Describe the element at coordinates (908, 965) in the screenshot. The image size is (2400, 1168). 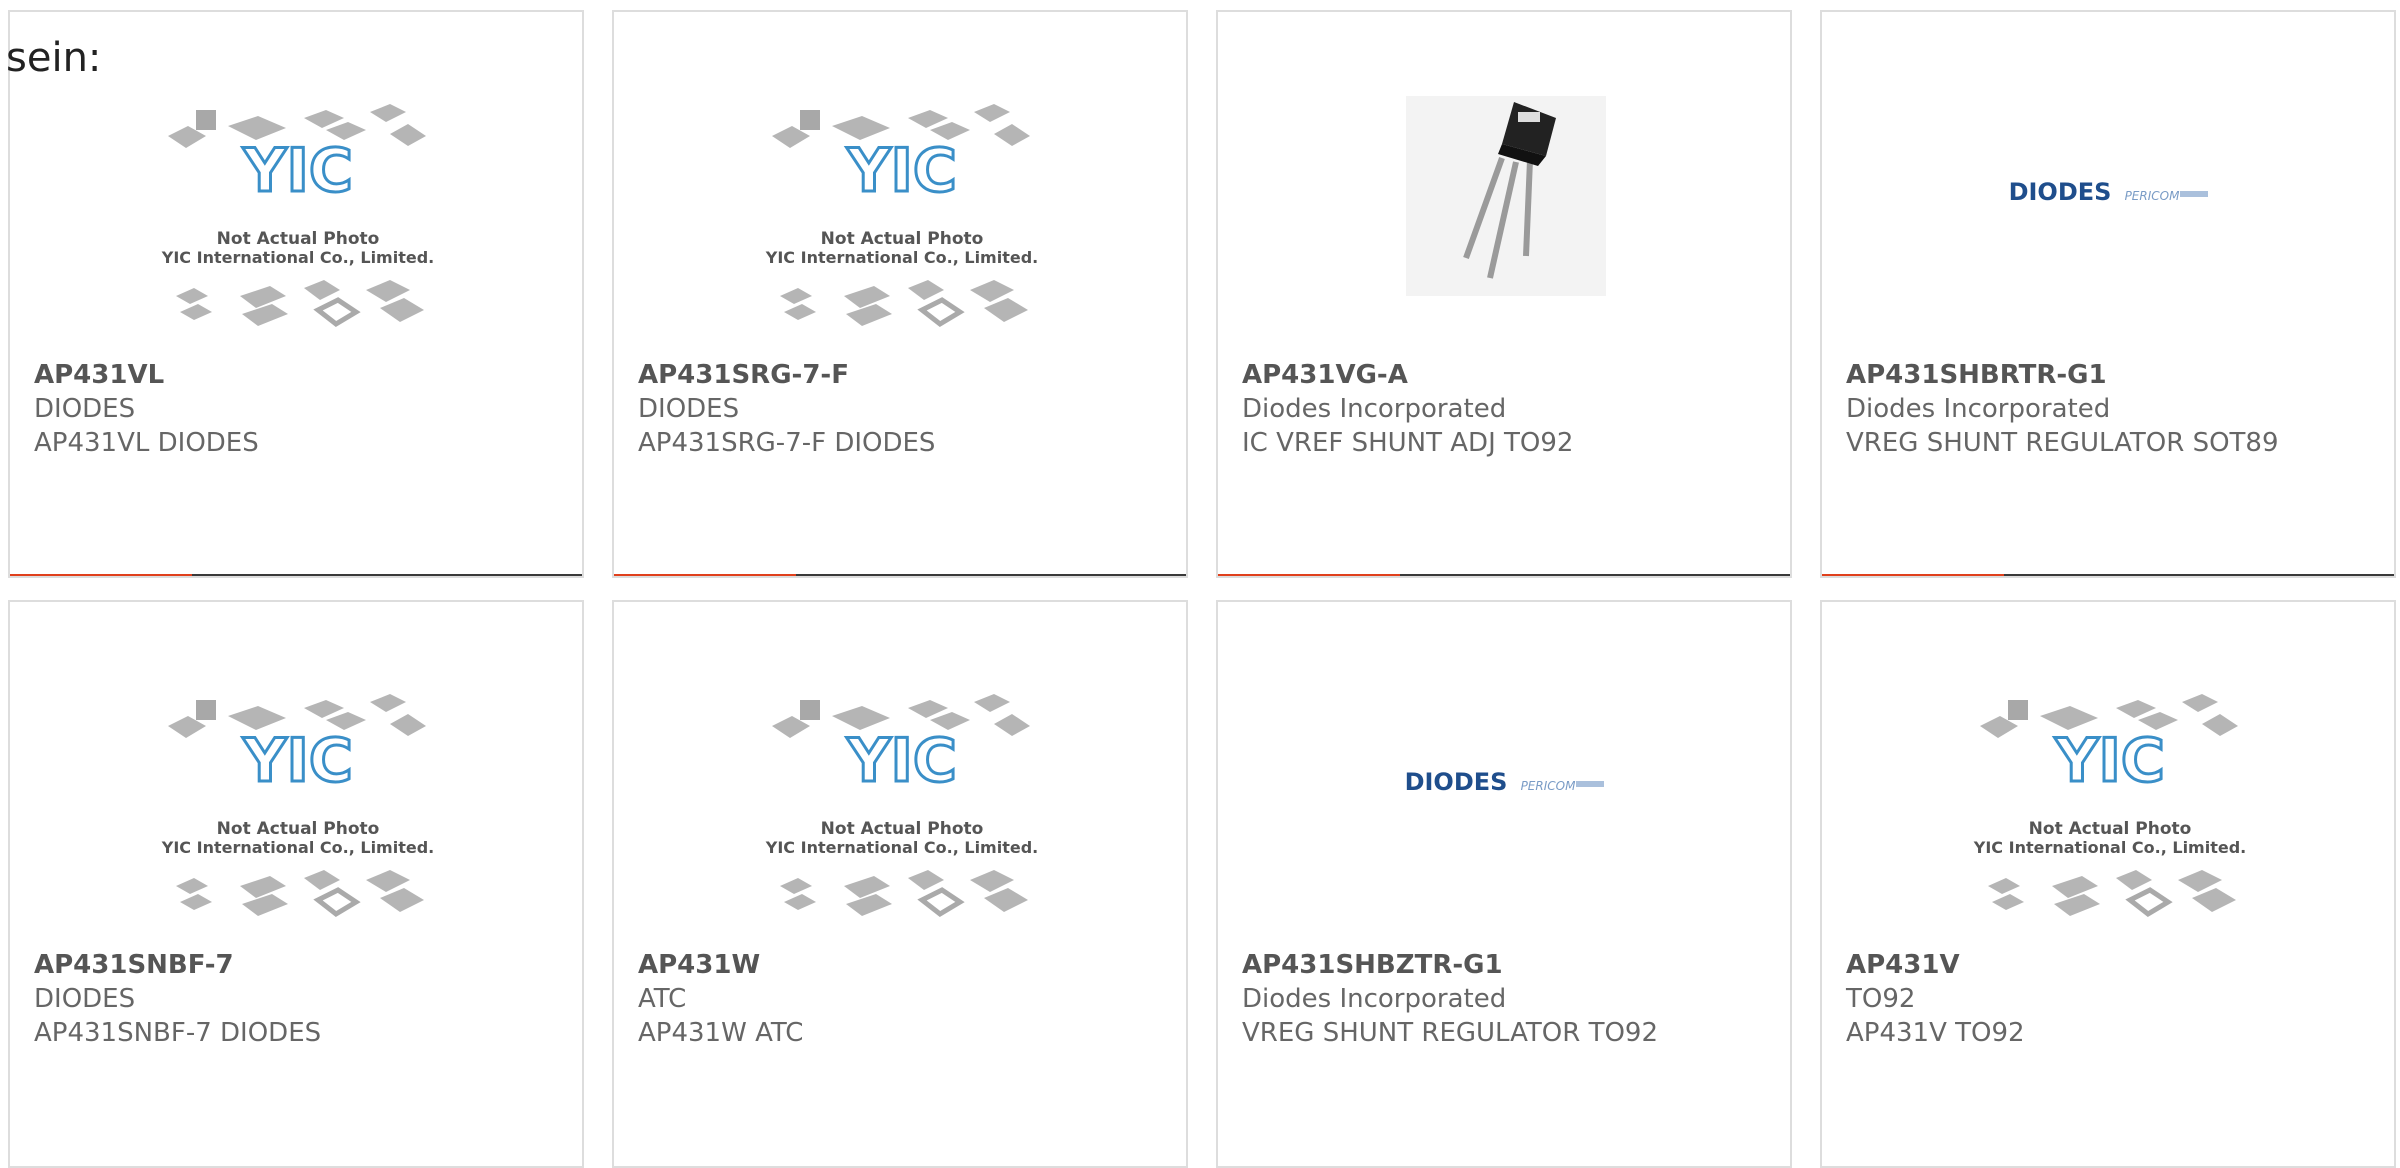
I see `part-number-link: AP431W` at that location.